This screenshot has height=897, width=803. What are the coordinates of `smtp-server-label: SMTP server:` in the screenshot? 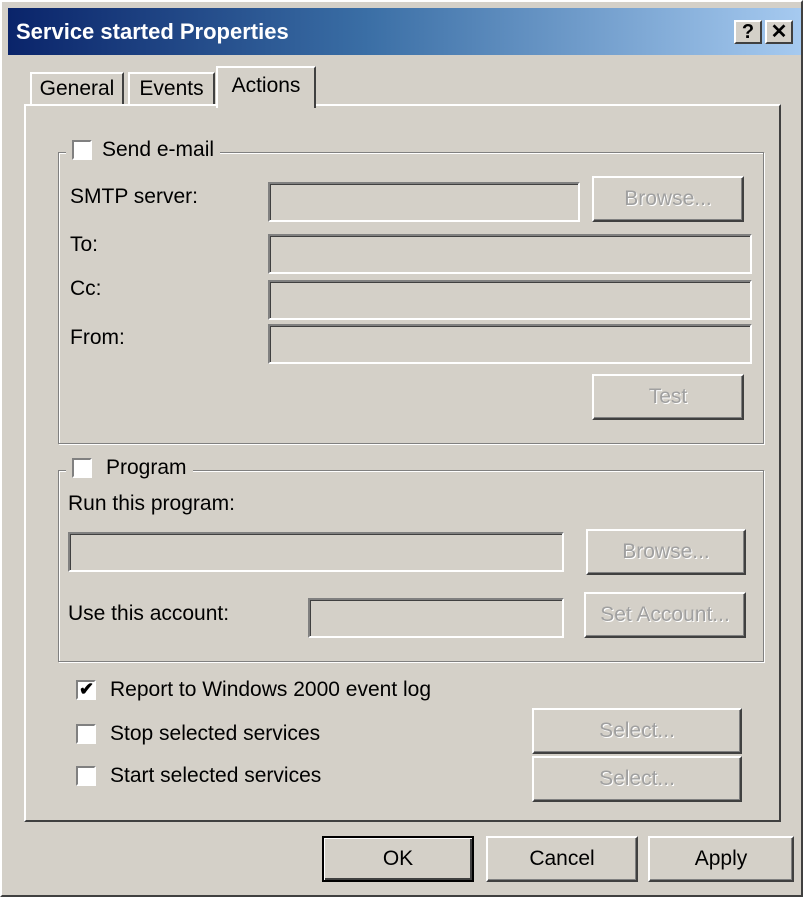 It's located at (134, 196).